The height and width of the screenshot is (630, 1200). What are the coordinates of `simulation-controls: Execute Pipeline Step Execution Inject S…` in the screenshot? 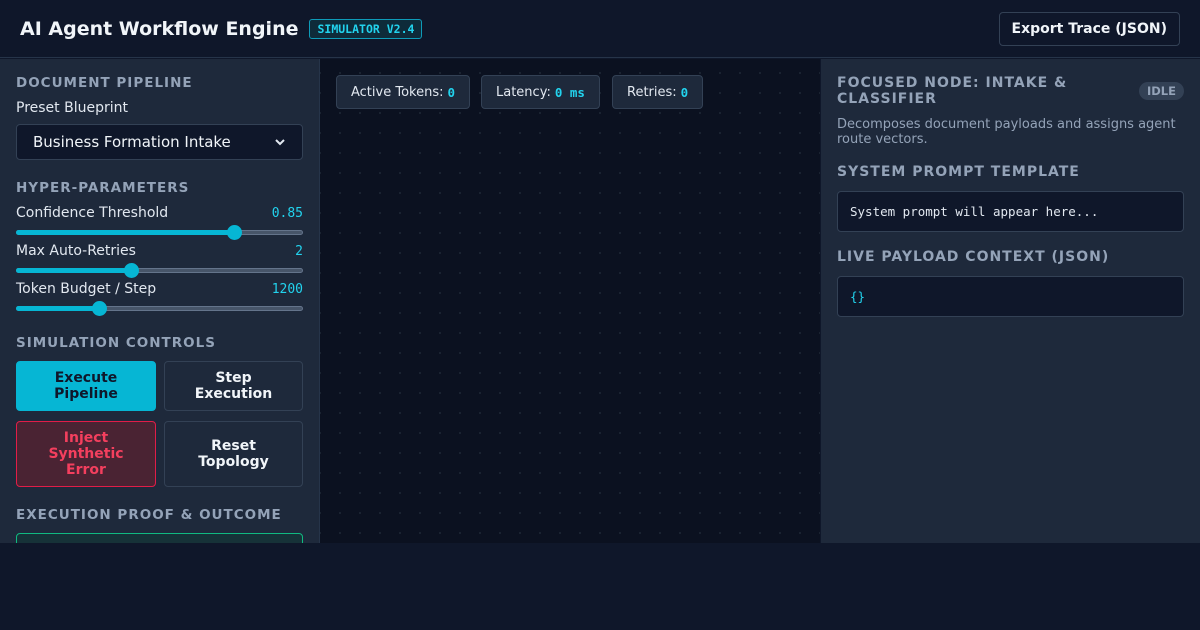 It's located at (159, 424).